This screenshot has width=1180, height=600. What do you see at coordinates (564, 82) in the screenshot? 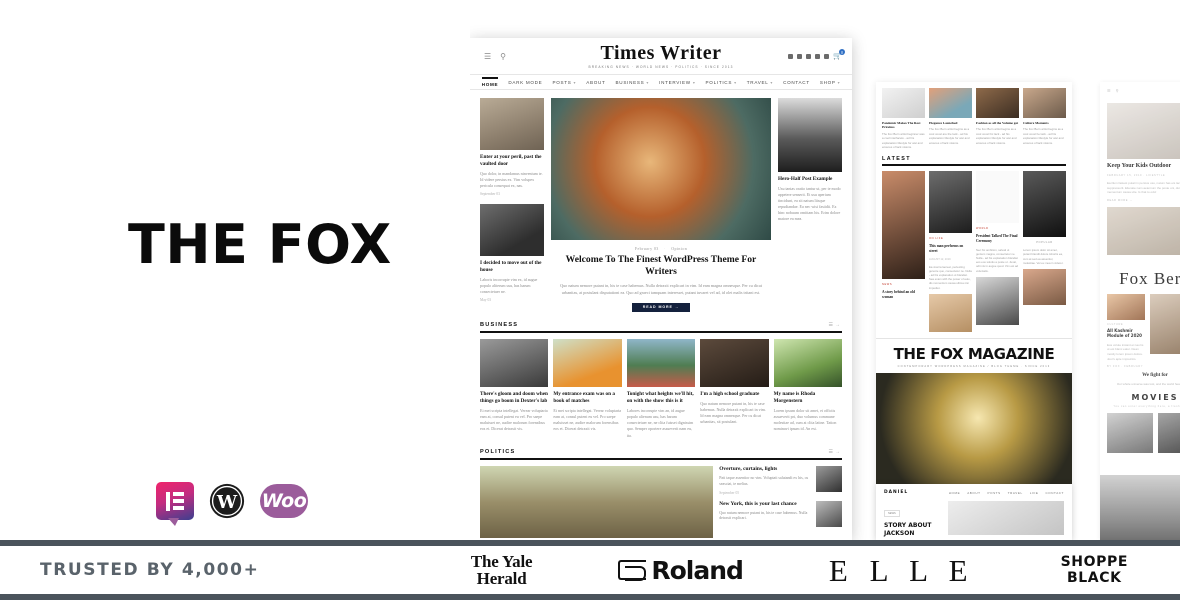
I see `nav-item-posts: POSTS ▾` at bounding box center [564, 82].